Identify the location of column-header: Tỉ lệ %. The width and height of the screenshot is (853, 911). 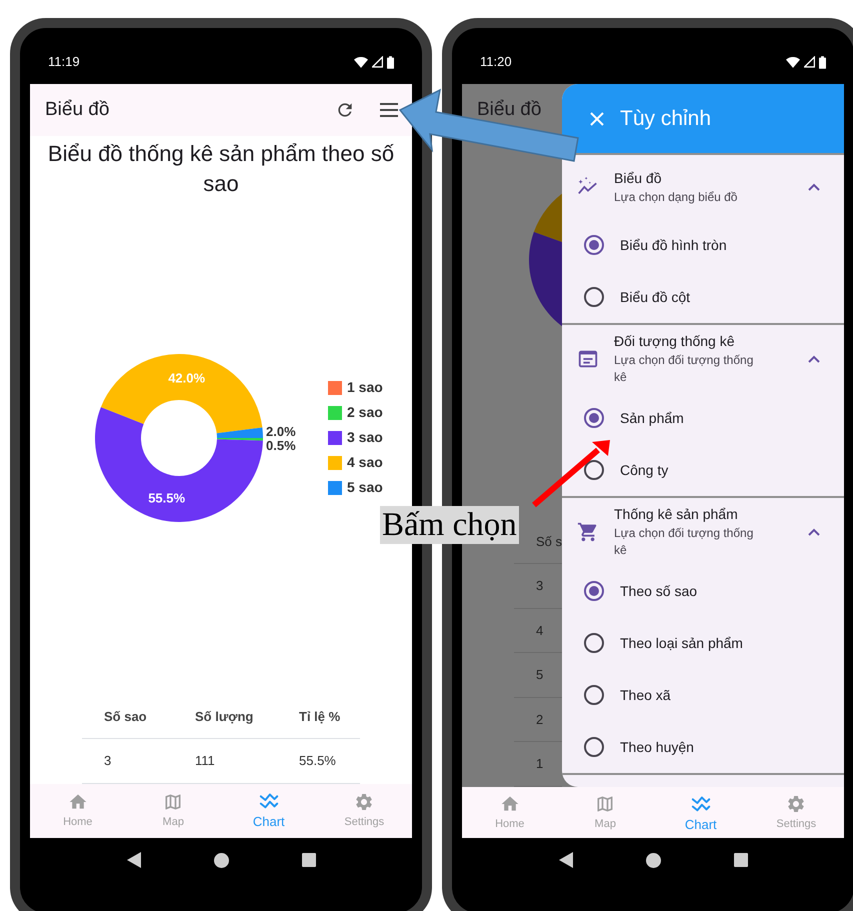
(319, 717).